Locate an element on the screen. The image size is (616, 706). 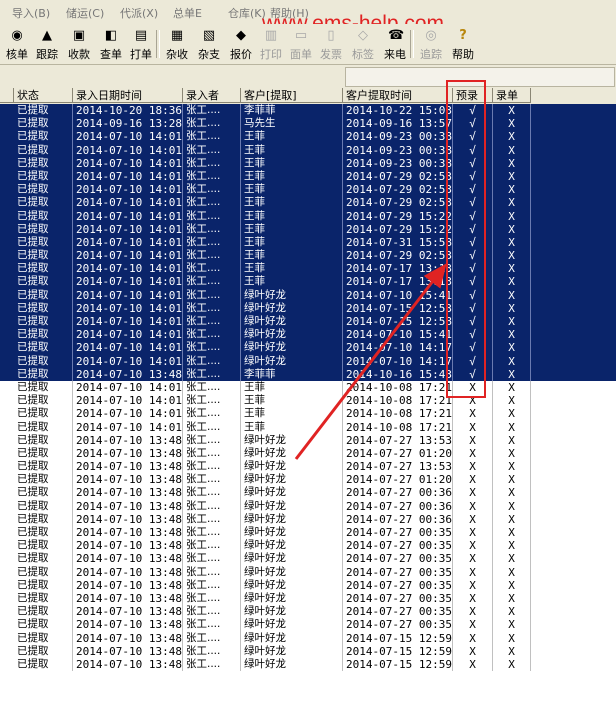
annotation-arrow is located at coordinates (370, 361).